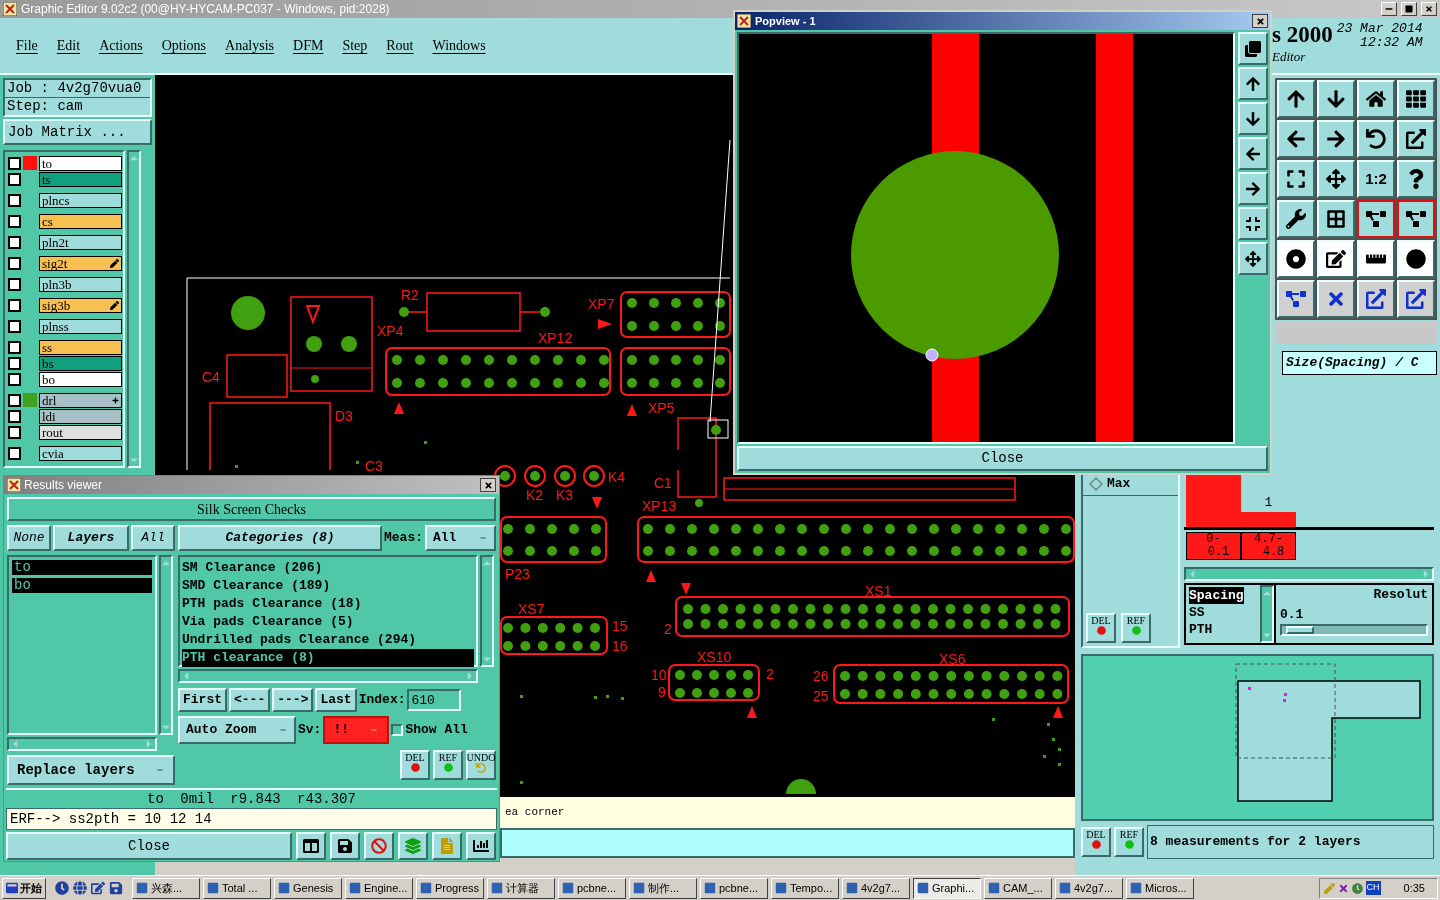  I want to click on layer-item: bo, so click(80, 379).